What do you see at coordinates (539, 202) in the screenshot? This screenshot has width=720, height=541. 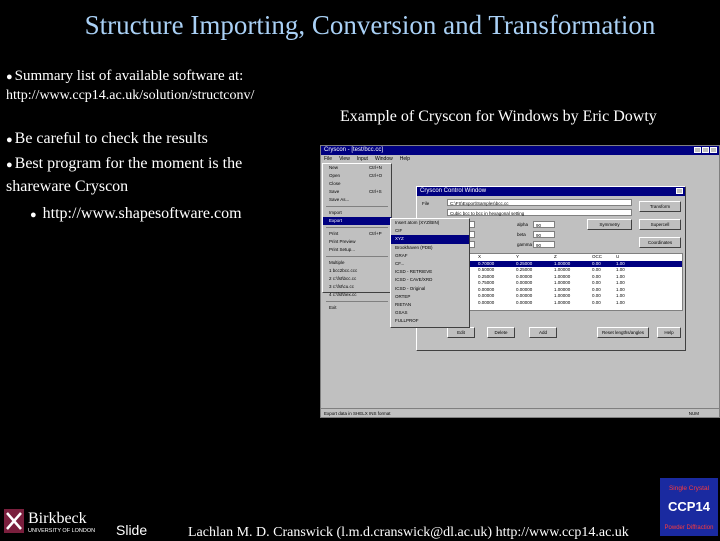 I see `file-path-field: C:\FS\Export\Samples\bcc.cc` at bounding box center [539, 202].